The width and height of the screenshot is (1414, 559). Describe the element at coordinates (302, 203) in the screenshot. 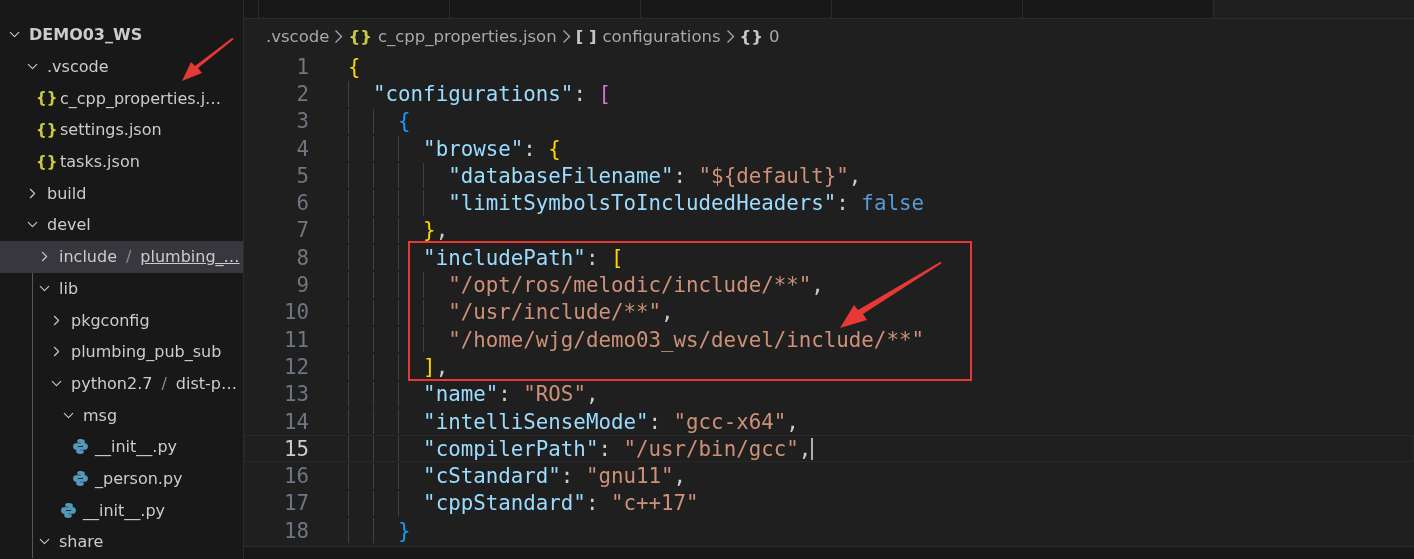

I see `line-number: 6` at that location.